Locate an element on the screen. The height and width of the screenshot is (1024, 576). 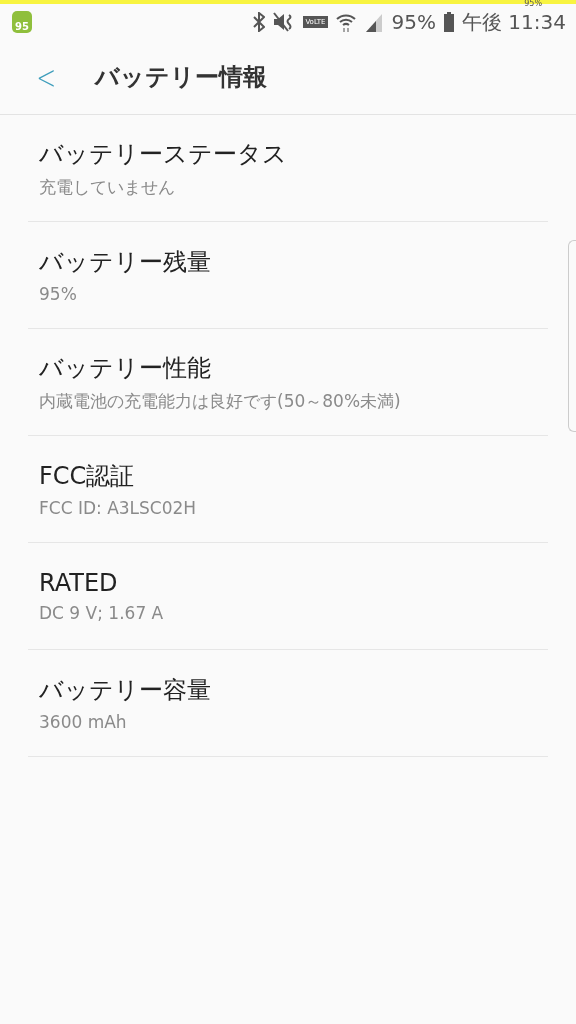
settings-item: バッテリー性能 内蔵電池の充電能力は良好です(50～80%未満) is located at coordinates (288, 382).